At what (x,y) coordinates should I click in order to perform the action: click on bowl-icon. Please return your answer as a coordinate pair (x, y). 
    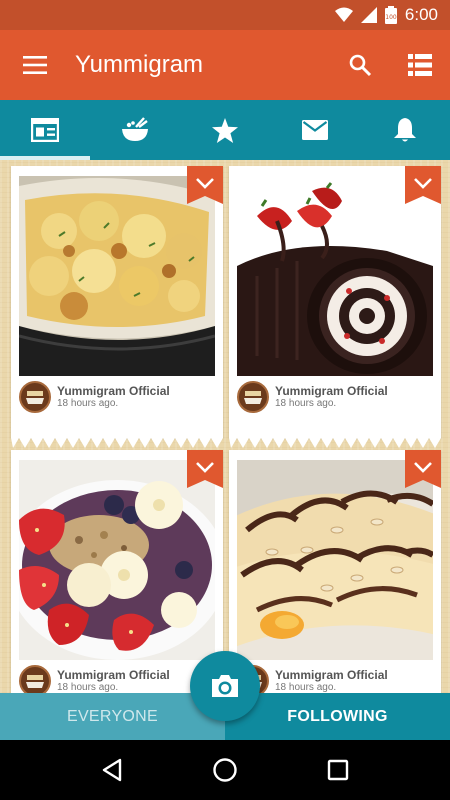
    Looking at the image, I should click on (135, 129).